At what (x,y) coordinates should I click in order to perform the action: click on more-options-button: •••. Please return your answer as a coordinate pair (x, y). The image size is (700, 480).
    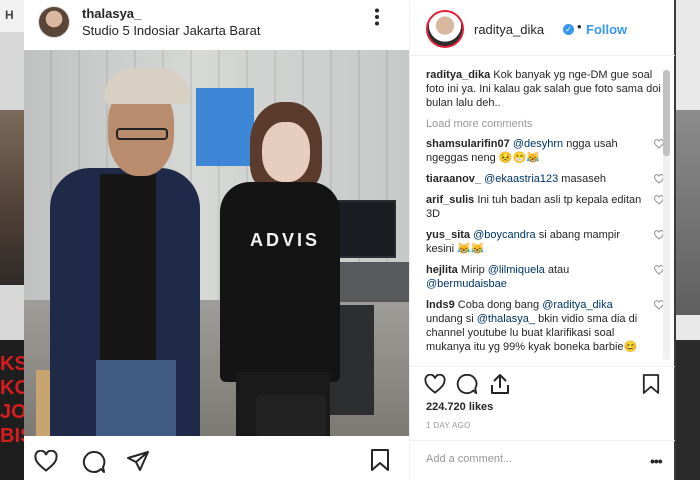
    Looking at the image, I should click on (656, 461).